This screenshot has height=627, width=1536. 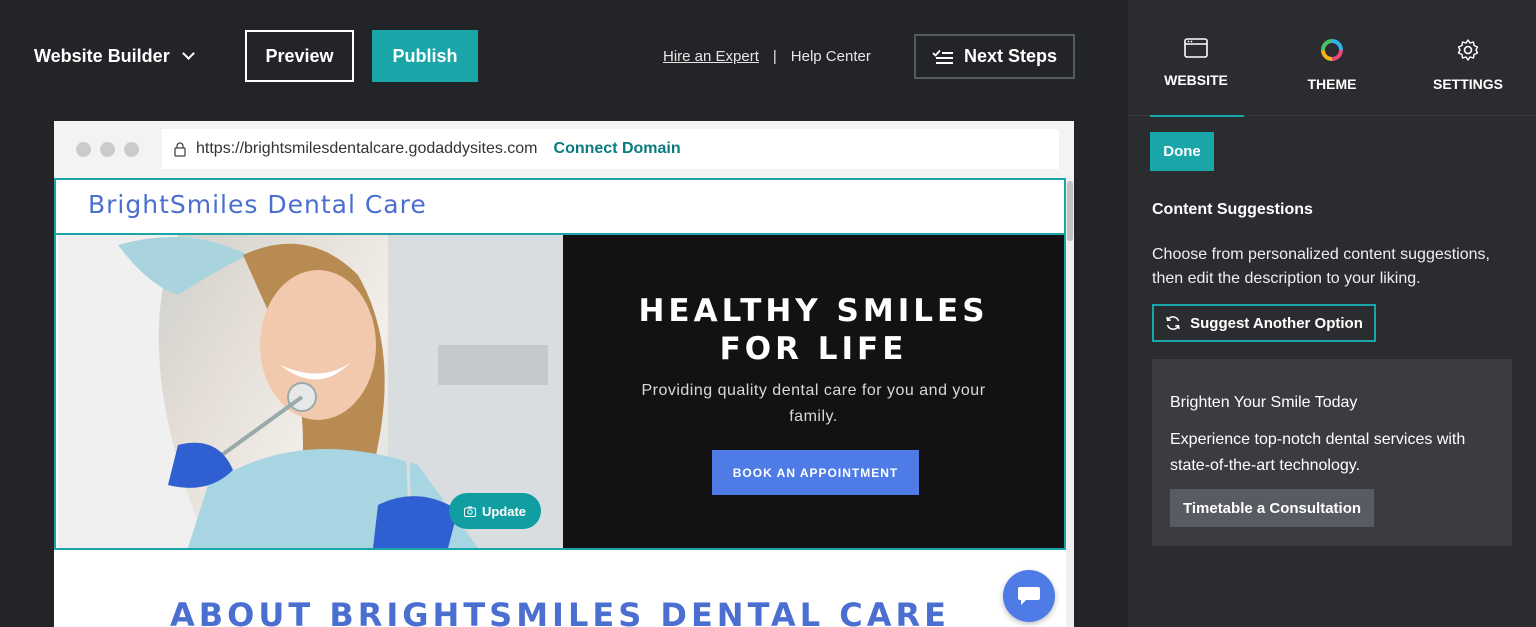 I want to click on tab-website-label: WEBSITE, so click(x=1196, y=80).